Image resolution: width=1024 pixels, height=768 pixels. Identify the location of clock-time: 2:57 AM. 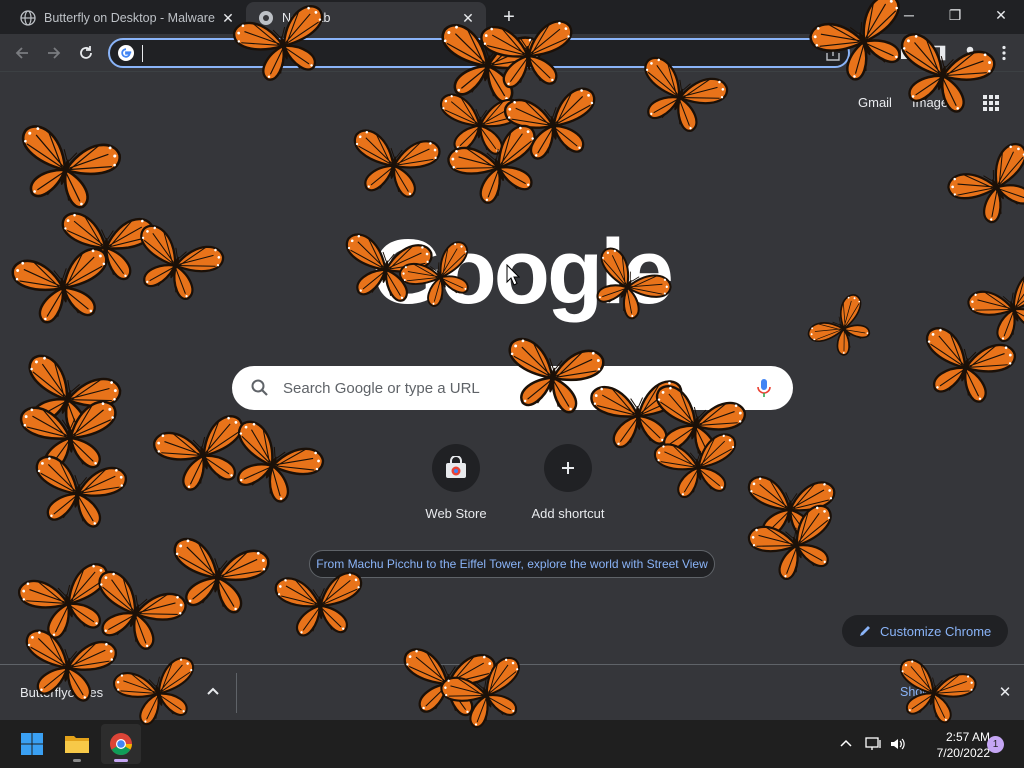
(967, 737).